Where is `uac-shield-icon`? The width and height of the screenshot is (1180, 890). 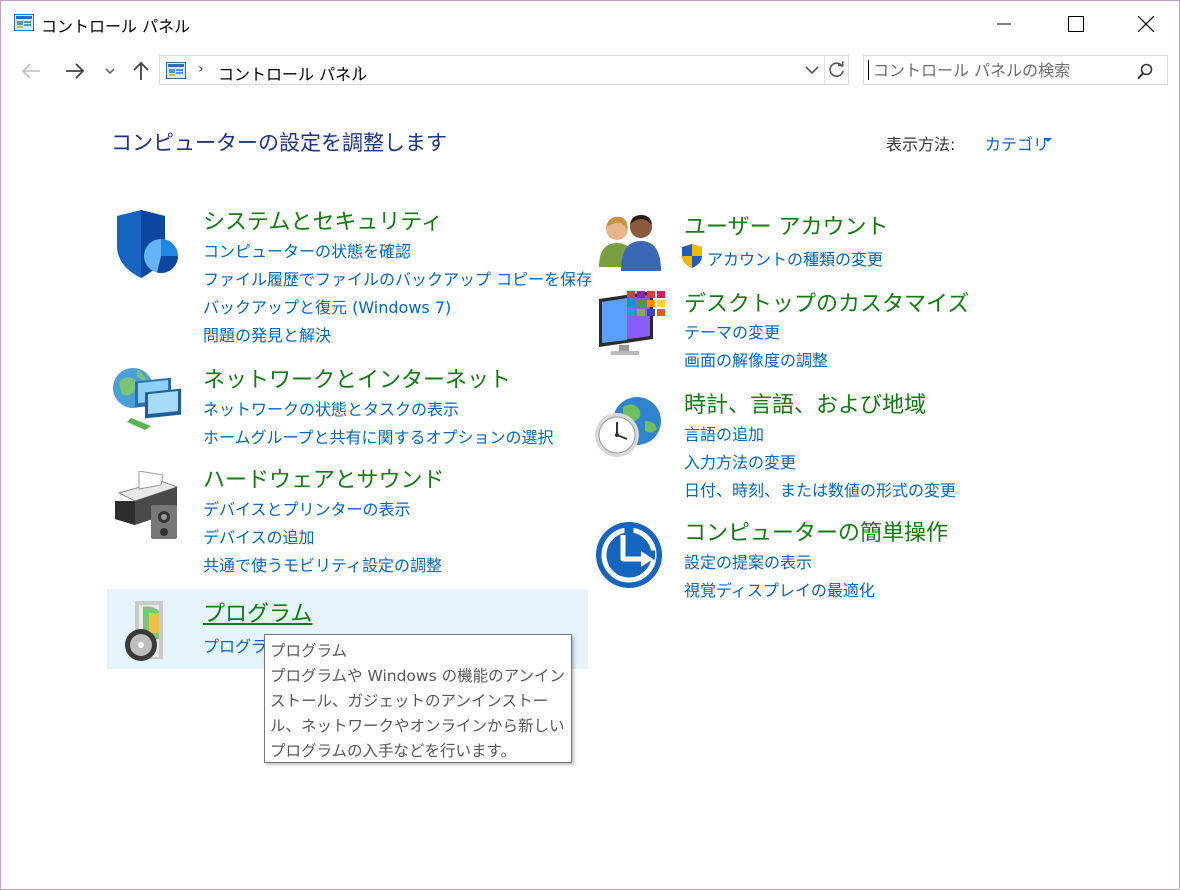 uac-shield-icon is located at coordinates (692, 256).